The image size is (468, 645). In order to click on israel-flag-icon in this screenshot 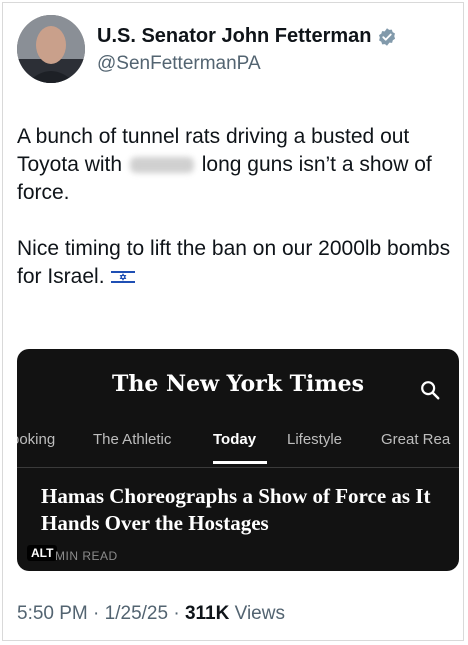, I will do `click(122, 277)`.